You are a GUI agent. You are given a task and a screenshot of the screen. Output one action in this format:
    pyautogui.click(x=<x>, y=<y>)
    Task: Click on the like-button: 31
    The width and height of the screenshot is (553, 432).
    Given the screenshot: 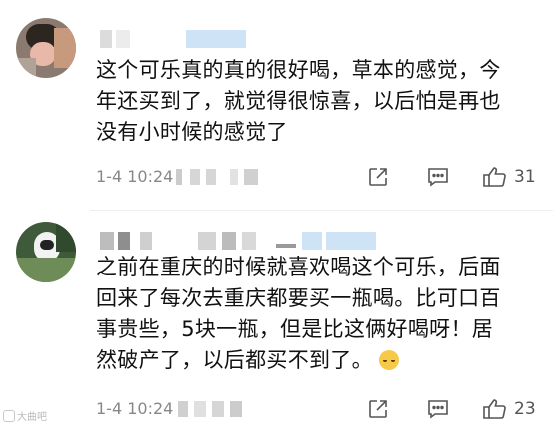 What is the action you would take?
    pyautogui.click(x=512, y=177)
    